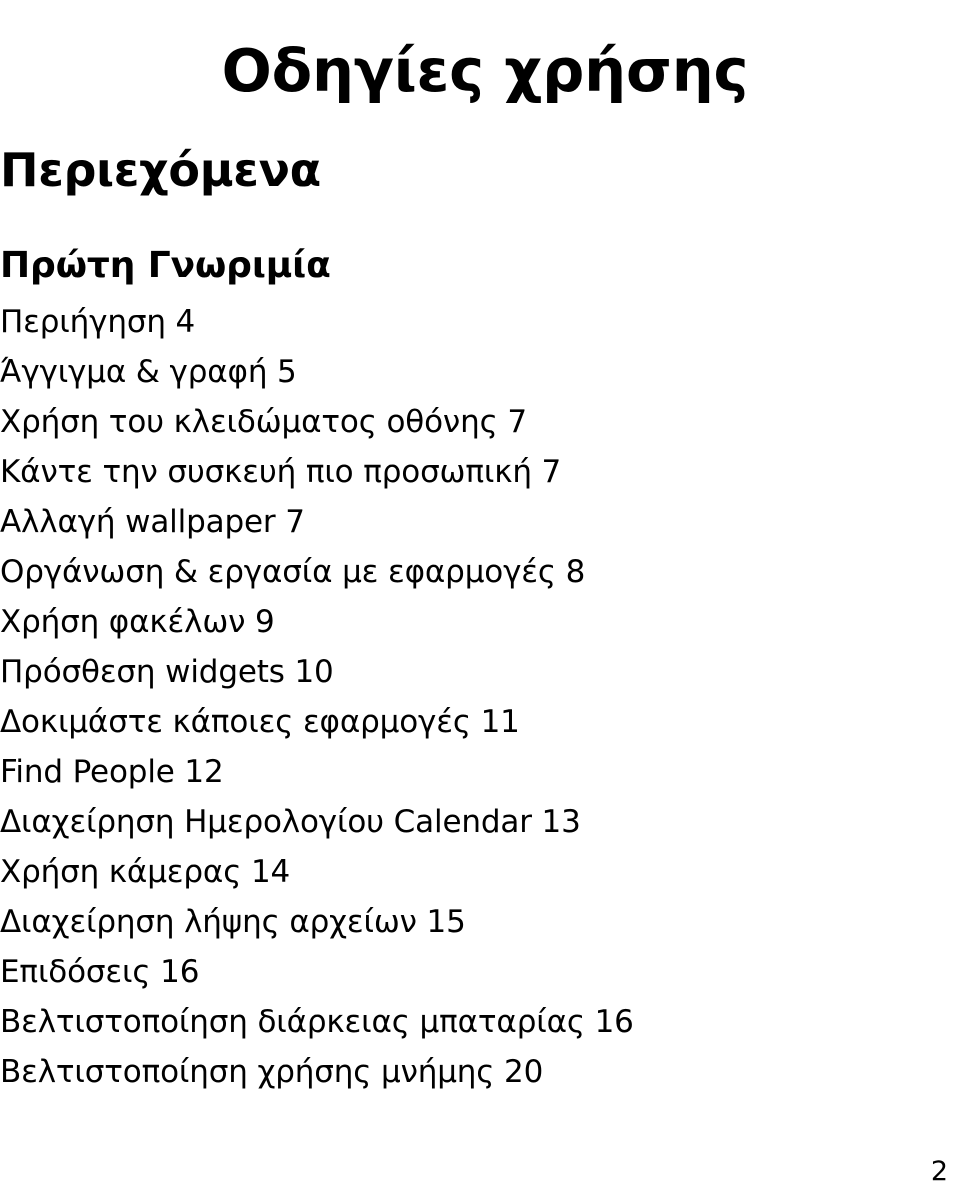 The height and width of the screenshot is (1189, 960). Describe the element at coordinates (470, 922) in the screenshot. I see `toc-entry: Διαχείρηση λήψης αρχείων 15` at that location.